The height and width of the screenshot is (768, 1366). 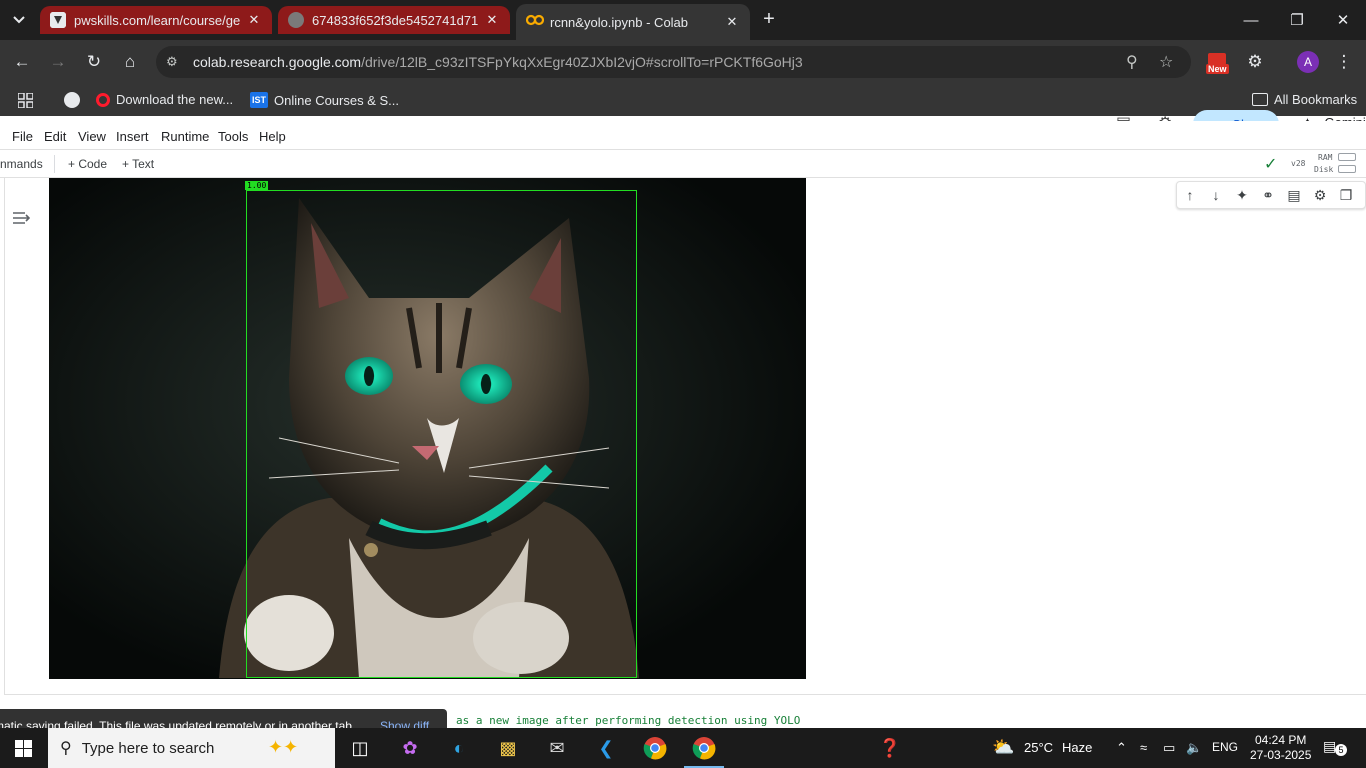 What do you see at coordinates (1077, 747) in the screenshot?
I see `weather-desc: Haze` at bounding box center [1077, 747].